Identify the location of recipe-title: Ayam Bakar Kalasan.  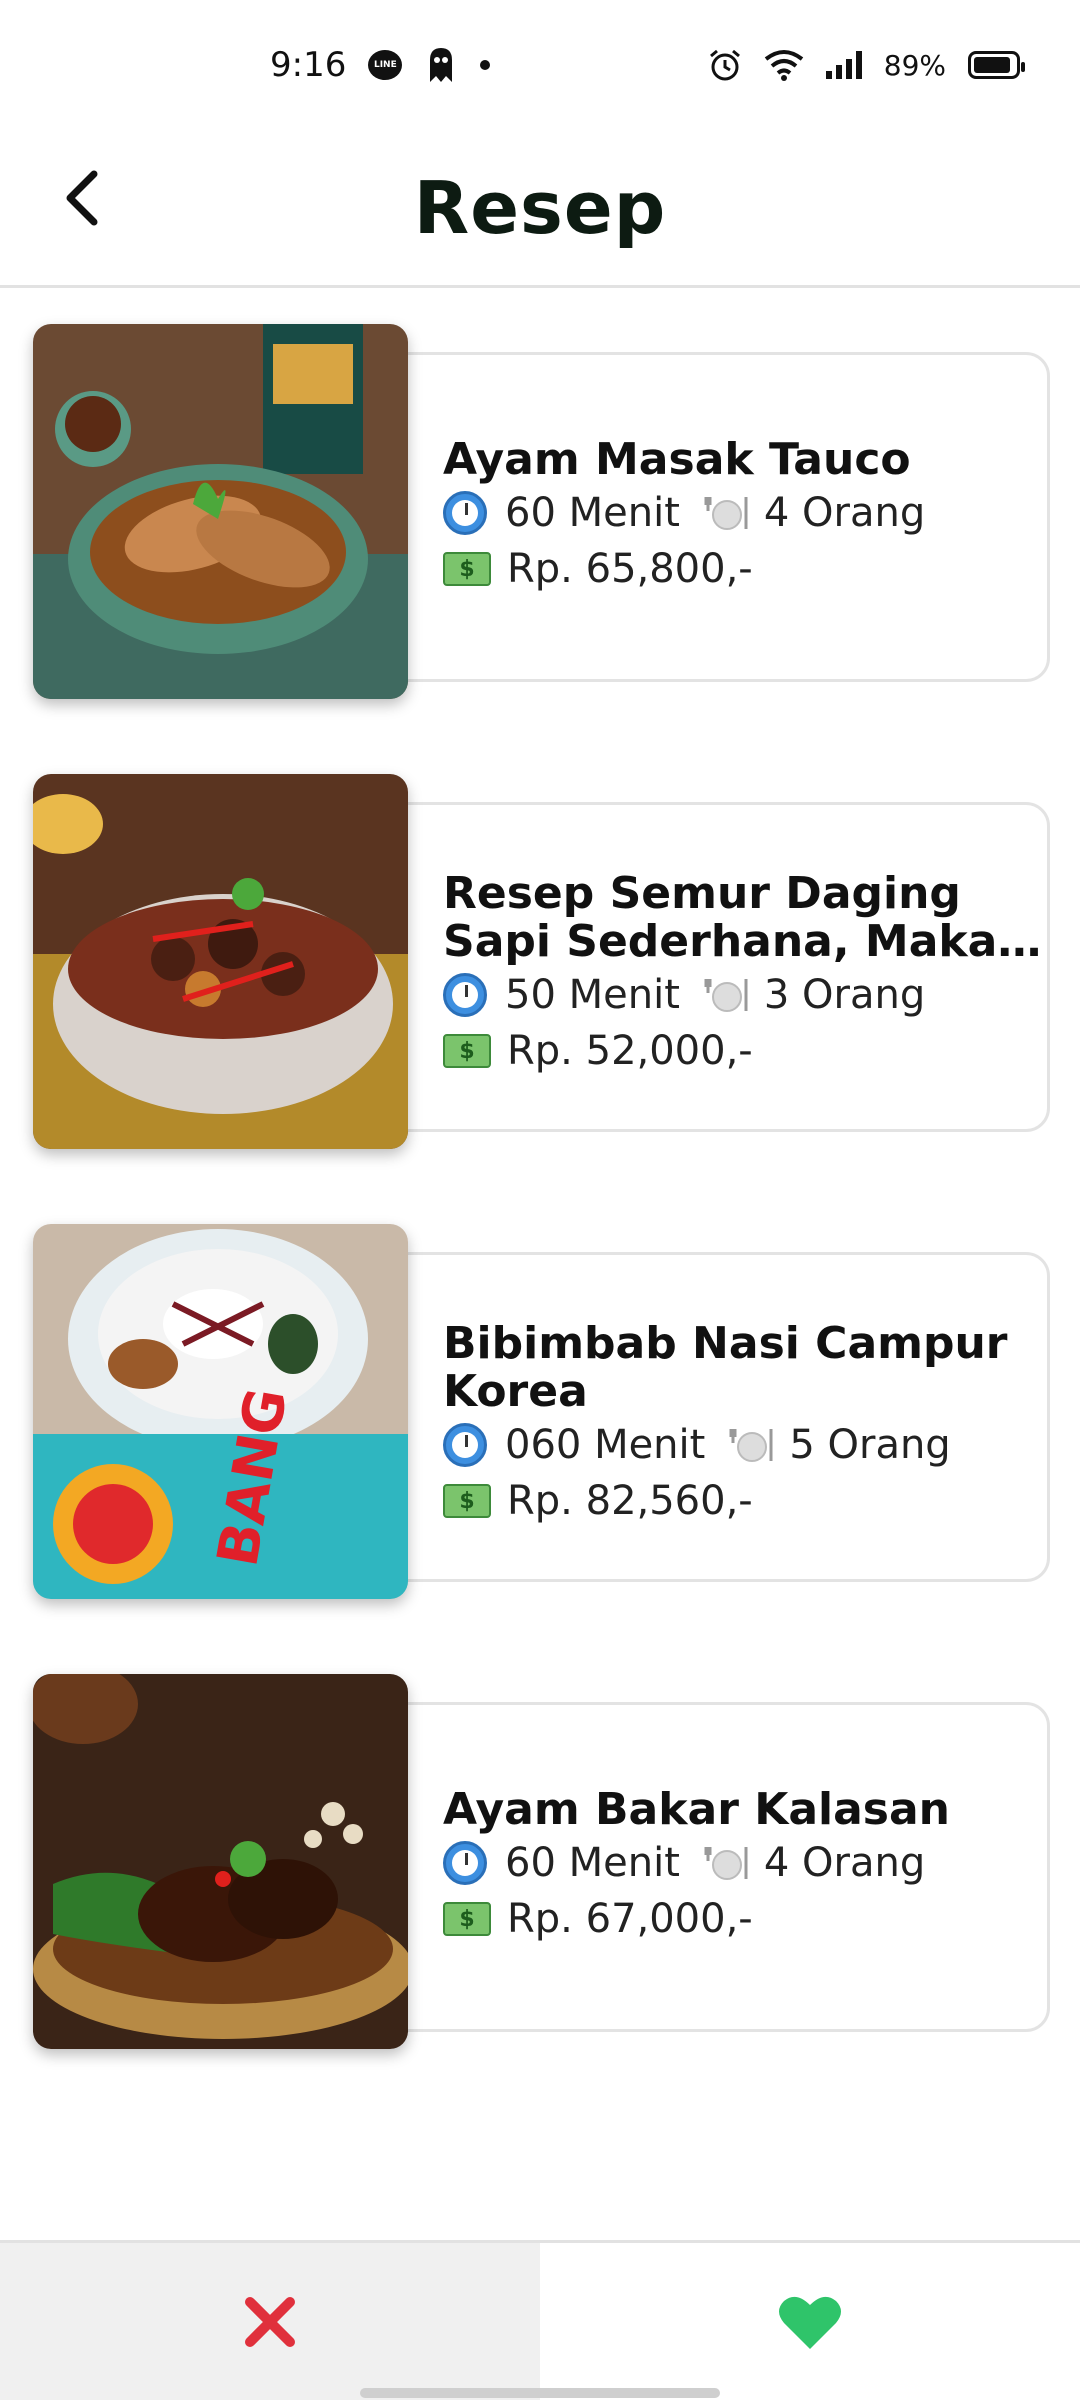
(696, 1810).